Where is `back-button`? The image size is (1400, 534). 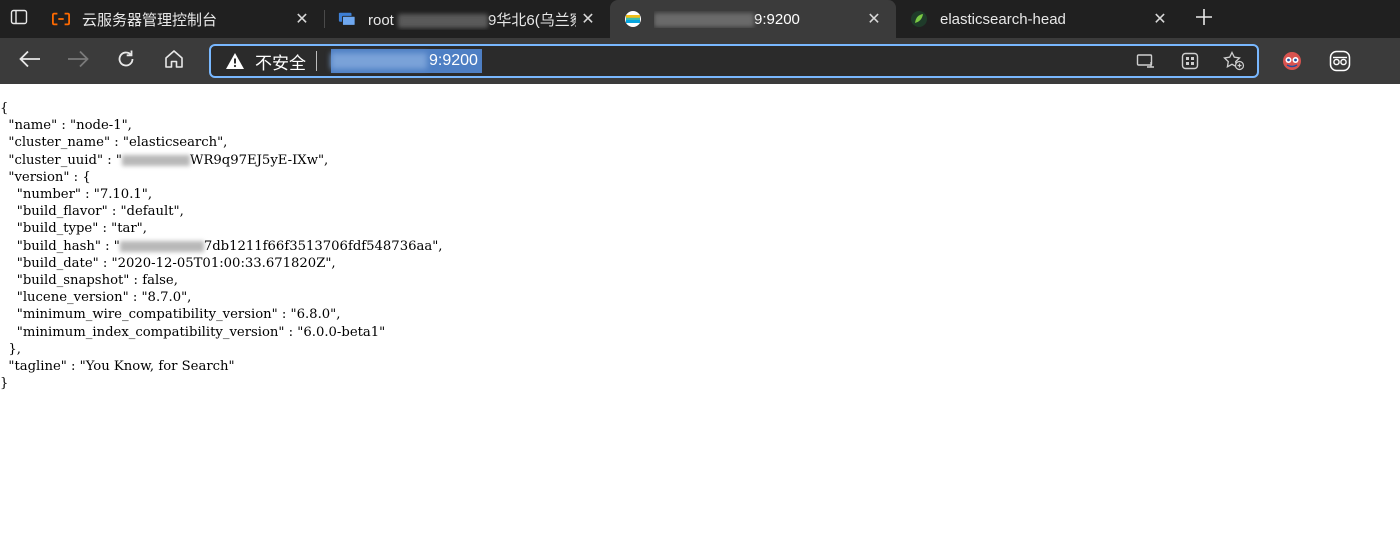
back-button is located at coordinates (30, 61).